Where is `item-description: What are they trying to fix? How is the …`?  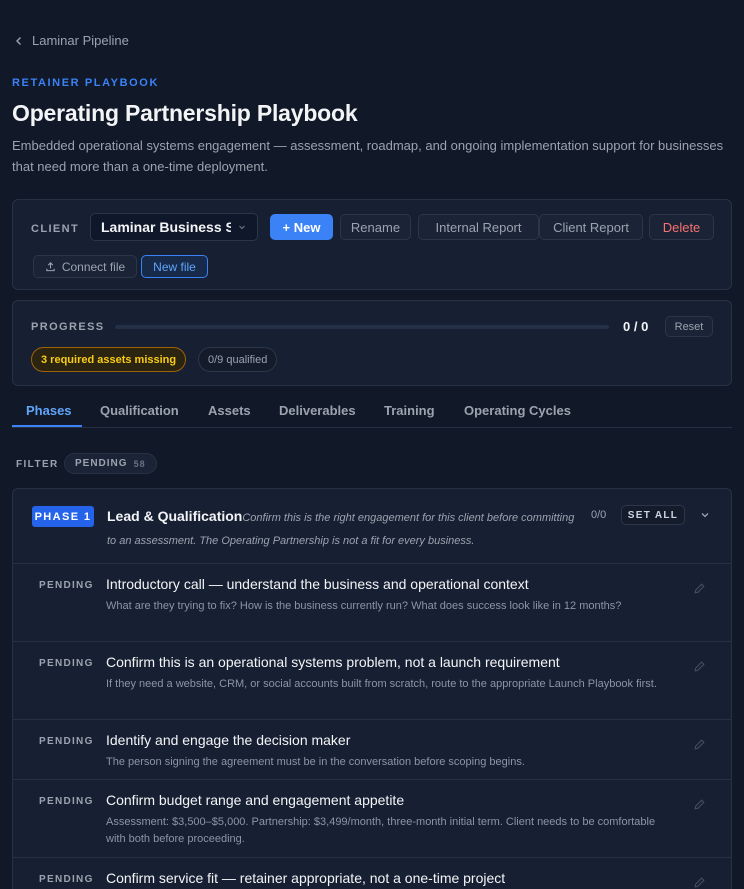
item-description: What are they trying to fix? How is the … is located at coordinates (364, 606).